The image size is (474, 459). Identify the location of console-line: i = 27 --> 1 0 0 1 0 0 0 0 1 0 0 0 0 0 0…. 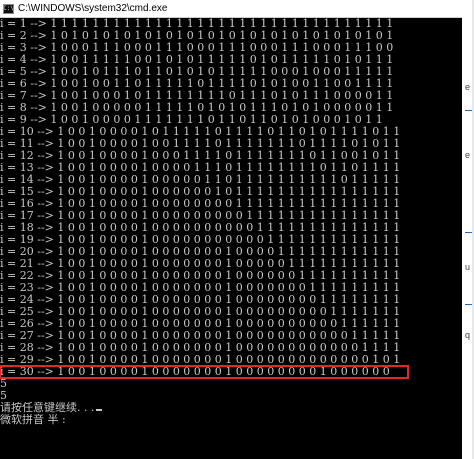
(200, 336).